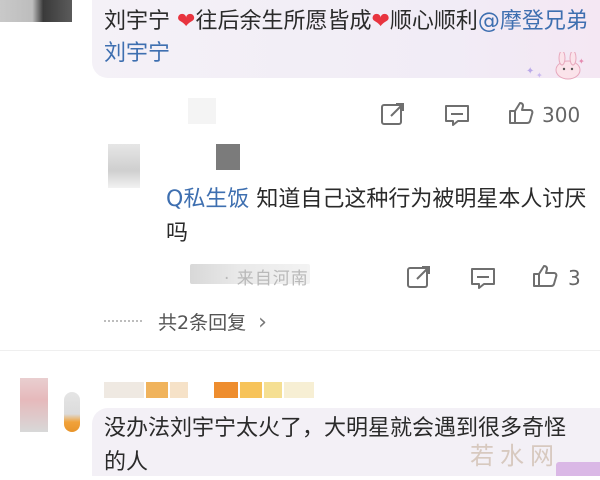 The width and height of the screenshot is (600, 480). Describe the element at coordinates (266, 279) in the screenshot. I see `reply-location: · 来自河南` at that location.